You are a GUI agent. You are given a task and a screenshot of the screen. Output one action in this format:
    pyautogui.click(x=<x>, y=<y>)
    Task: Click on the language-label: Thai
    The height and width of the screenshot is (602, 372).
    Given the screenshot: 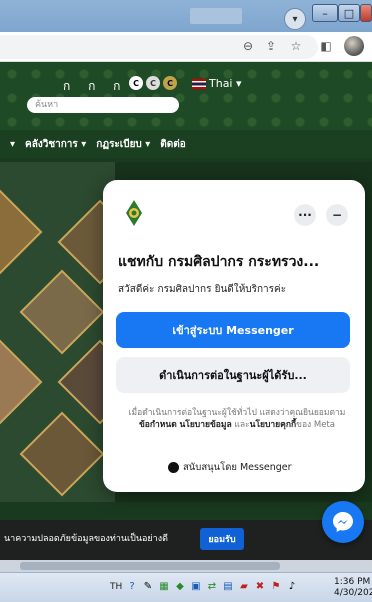 What is the action you would take?
    pyautogui.click(x=221, y=83)
    